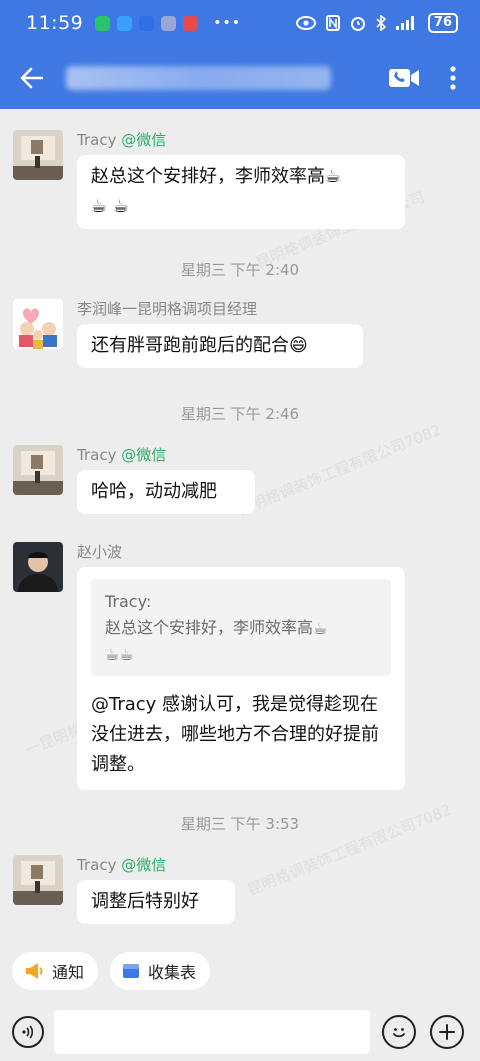  I want to click on form-icon, so click(131, 971).